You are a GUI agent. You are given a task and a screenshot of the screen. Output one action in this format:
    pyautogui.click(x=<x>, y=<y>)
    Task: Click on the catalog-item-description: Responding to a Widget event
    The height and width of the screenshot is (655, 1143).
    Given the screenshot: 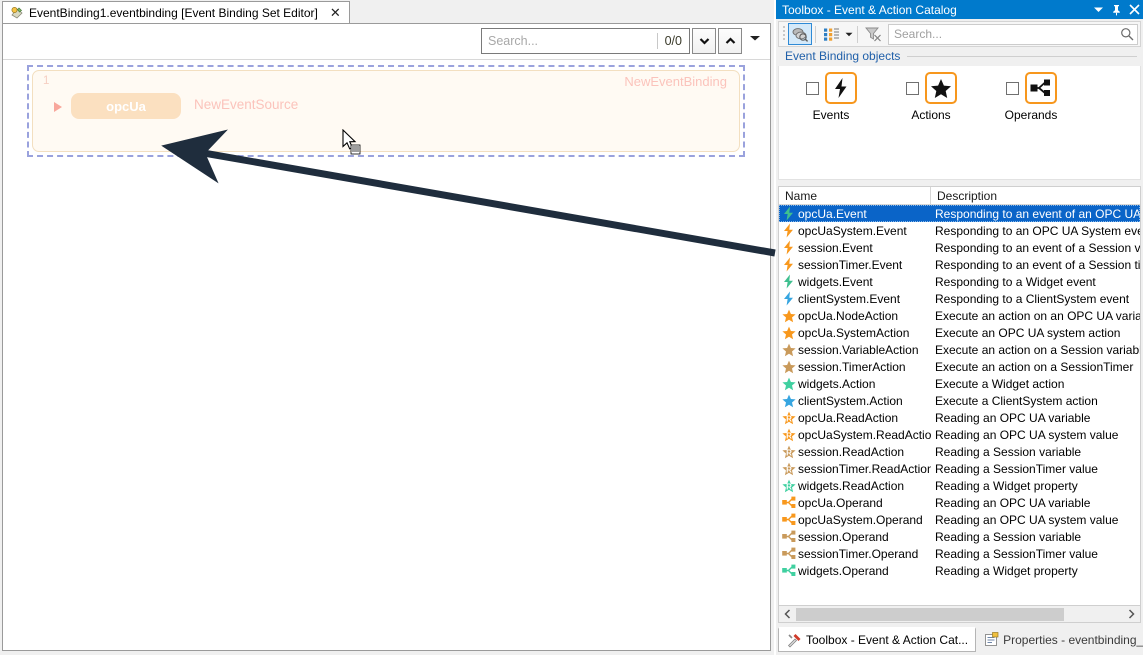 What is the action you would take?
    pyautogui.click(x=1015, y=281)
    